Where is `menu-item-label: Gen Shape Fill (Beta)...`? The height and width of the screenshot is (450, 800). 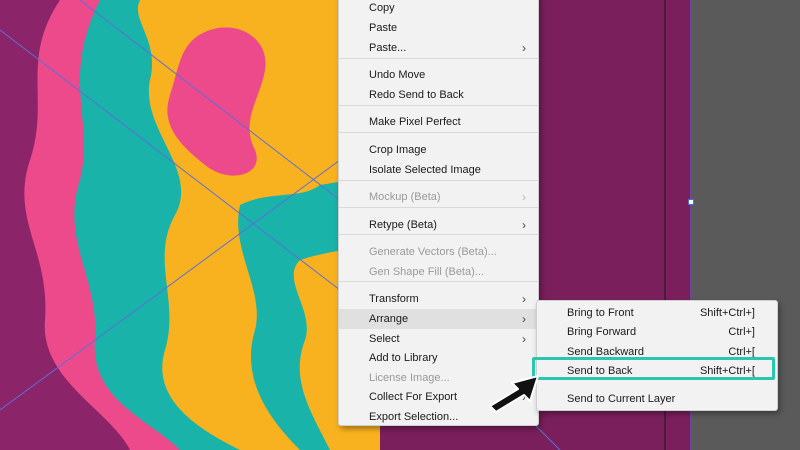 menu-item-label: Gen Shape Fill (Beta)... is located at coordinates (426, 272).